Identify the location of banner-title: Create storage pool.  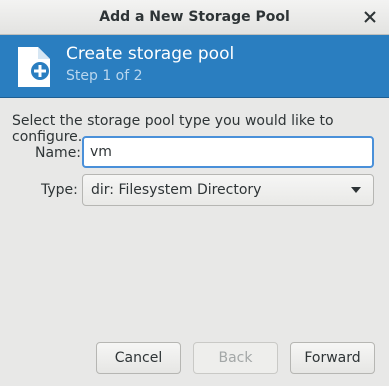
(150, 54).